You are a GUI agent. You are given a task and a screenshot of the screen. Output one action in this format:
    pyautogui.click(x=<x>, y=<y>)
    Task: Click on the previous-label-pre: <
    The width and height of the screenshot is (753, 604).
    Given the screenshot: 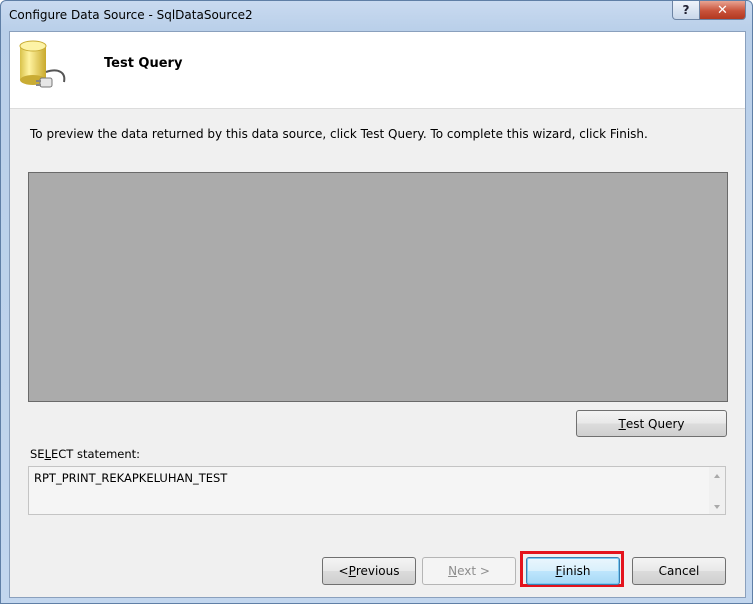 What is the action you would take?
    pyautogui.click(x=343, y=571)
    